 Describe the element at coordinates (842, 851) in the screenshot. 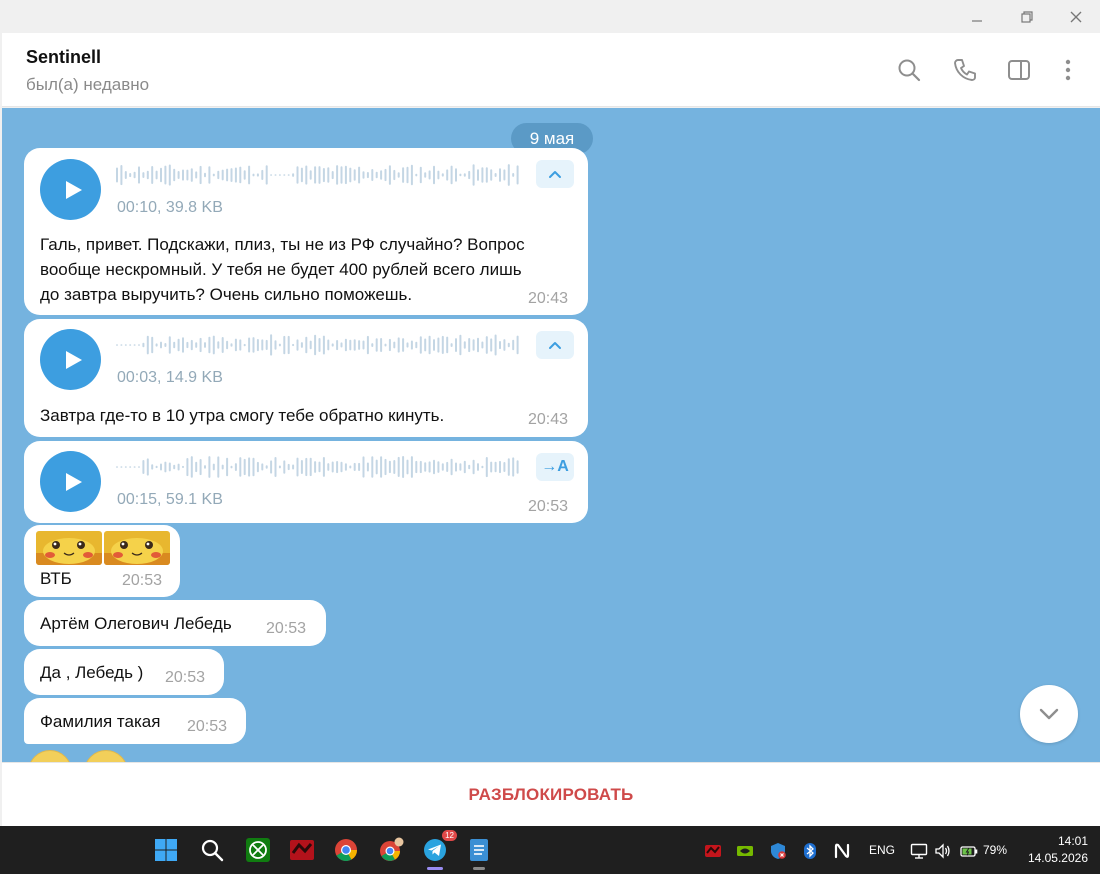

I see `tray-app-n` at that location.